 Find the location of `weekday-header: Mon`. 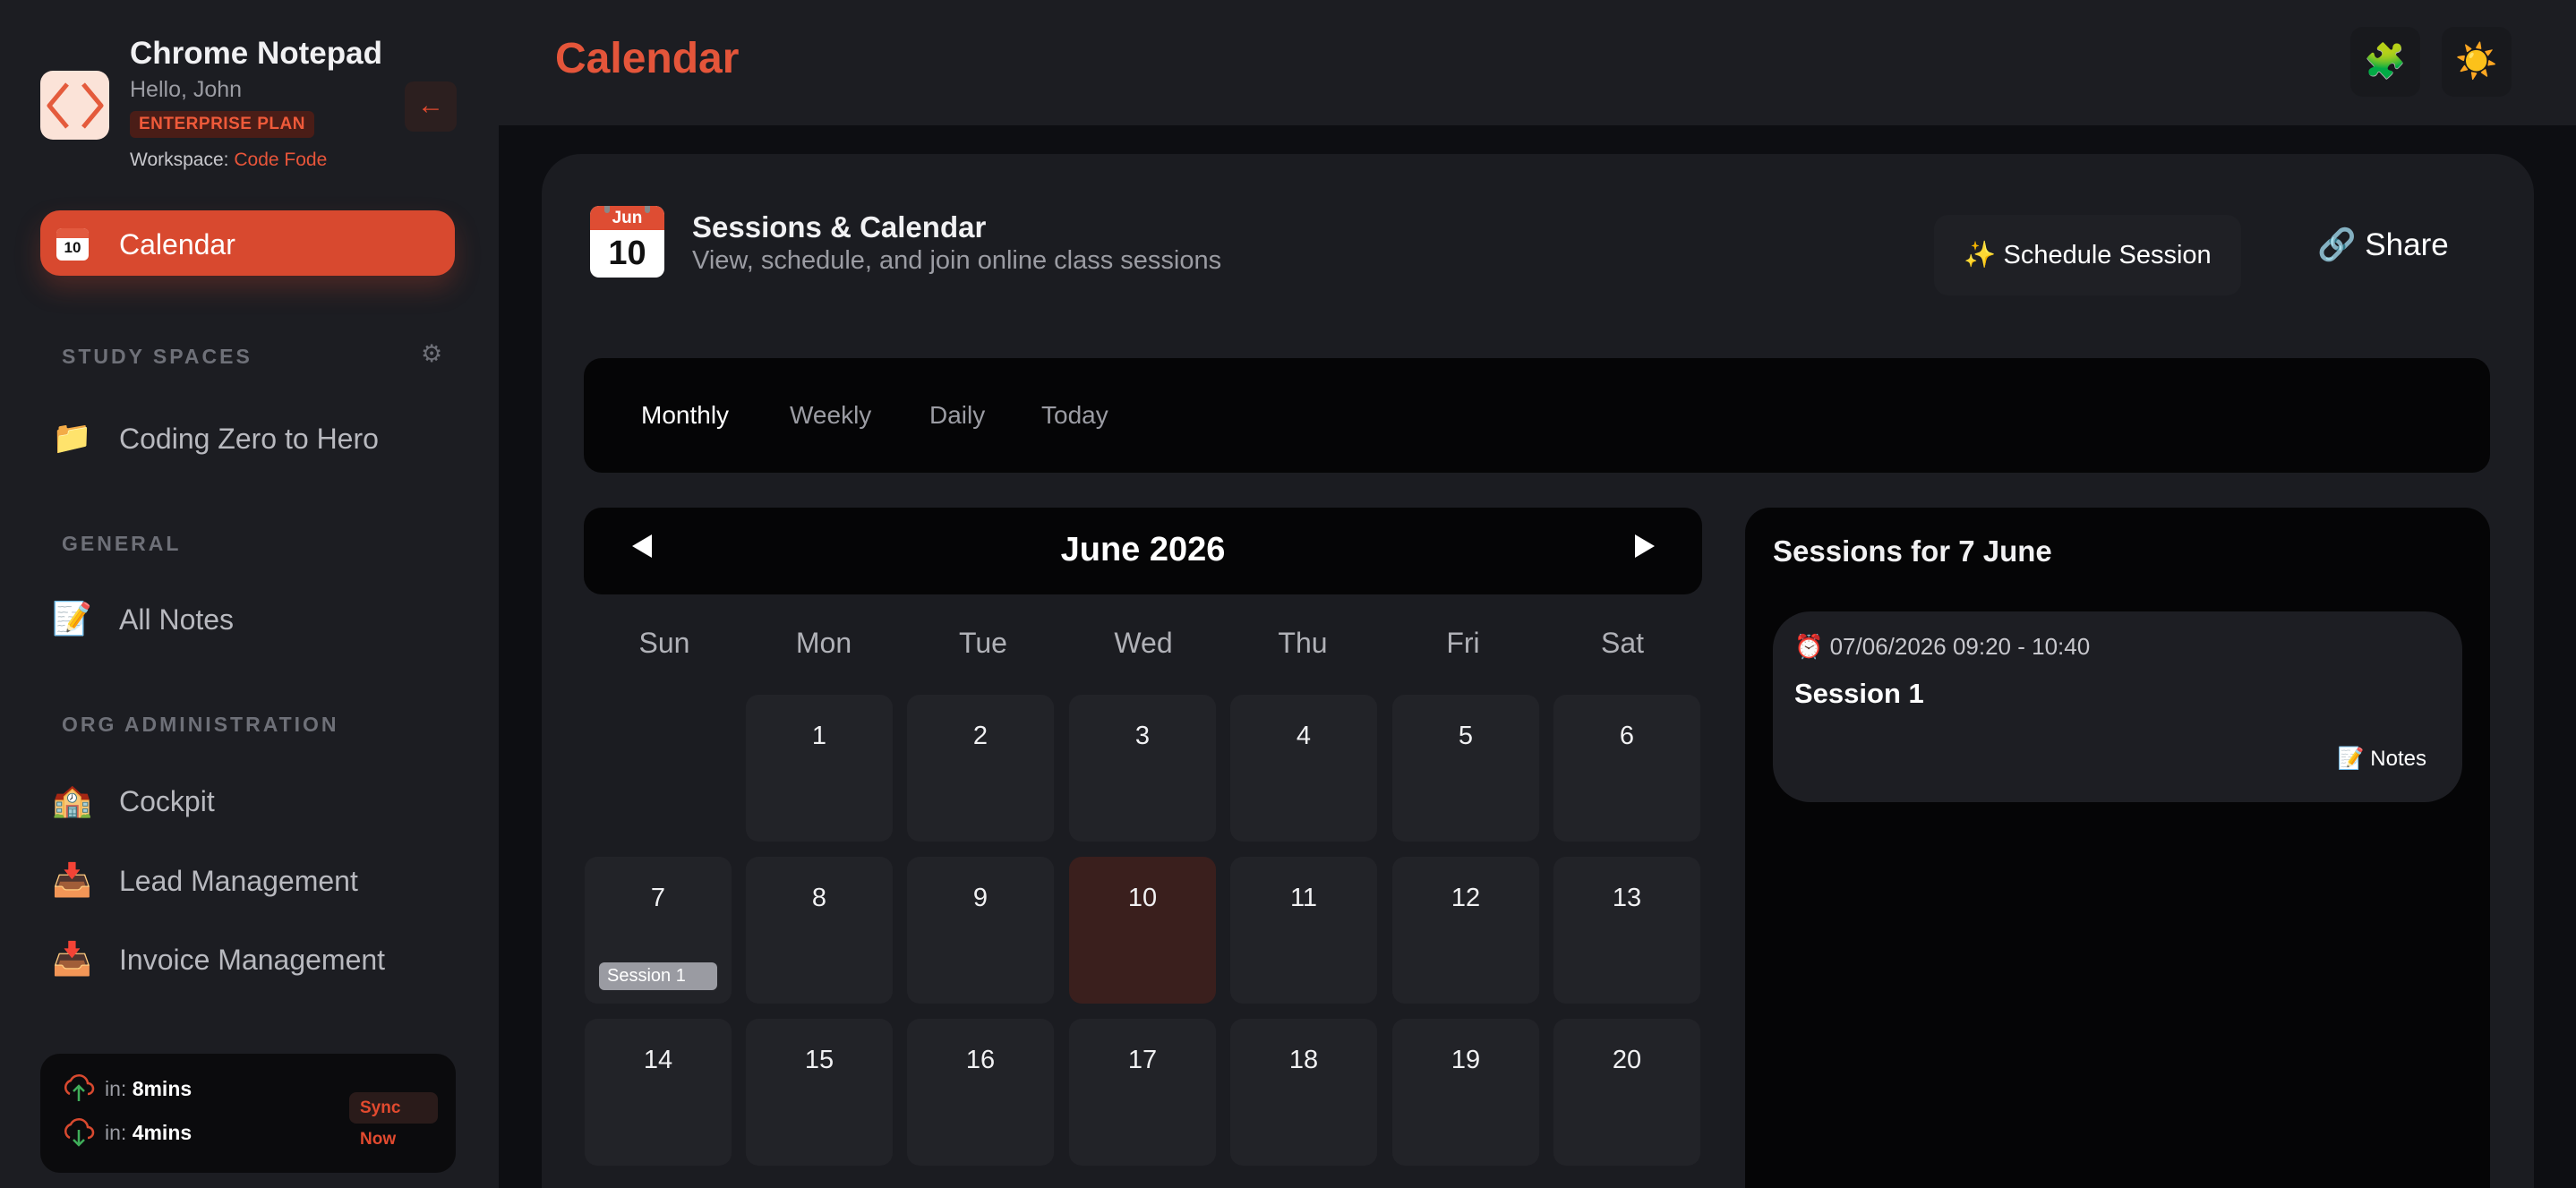

weekday-header: Mon is located at coordinates (824, 643).